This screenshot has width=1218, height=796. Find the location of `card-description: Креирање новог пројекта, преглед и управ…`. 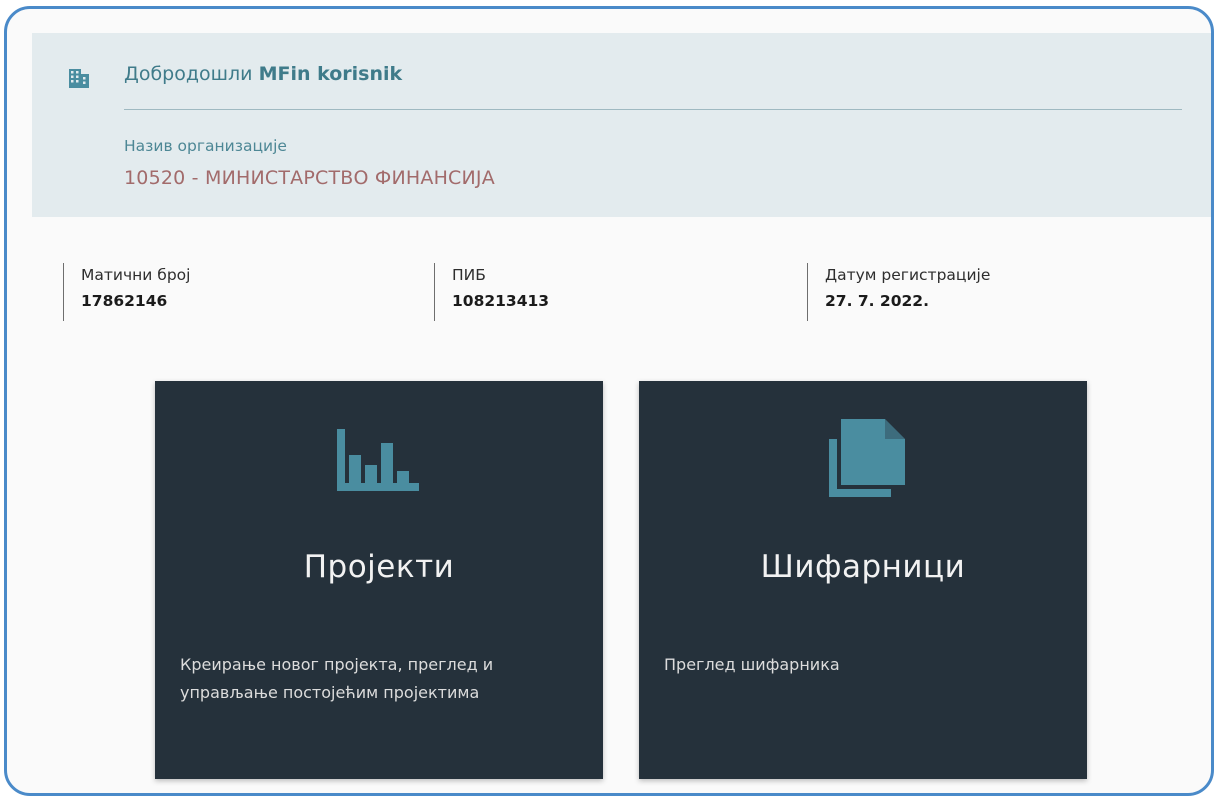

card-description: Креирање новог пројекта, преглед и управ… is located at coordinates (337, 678).